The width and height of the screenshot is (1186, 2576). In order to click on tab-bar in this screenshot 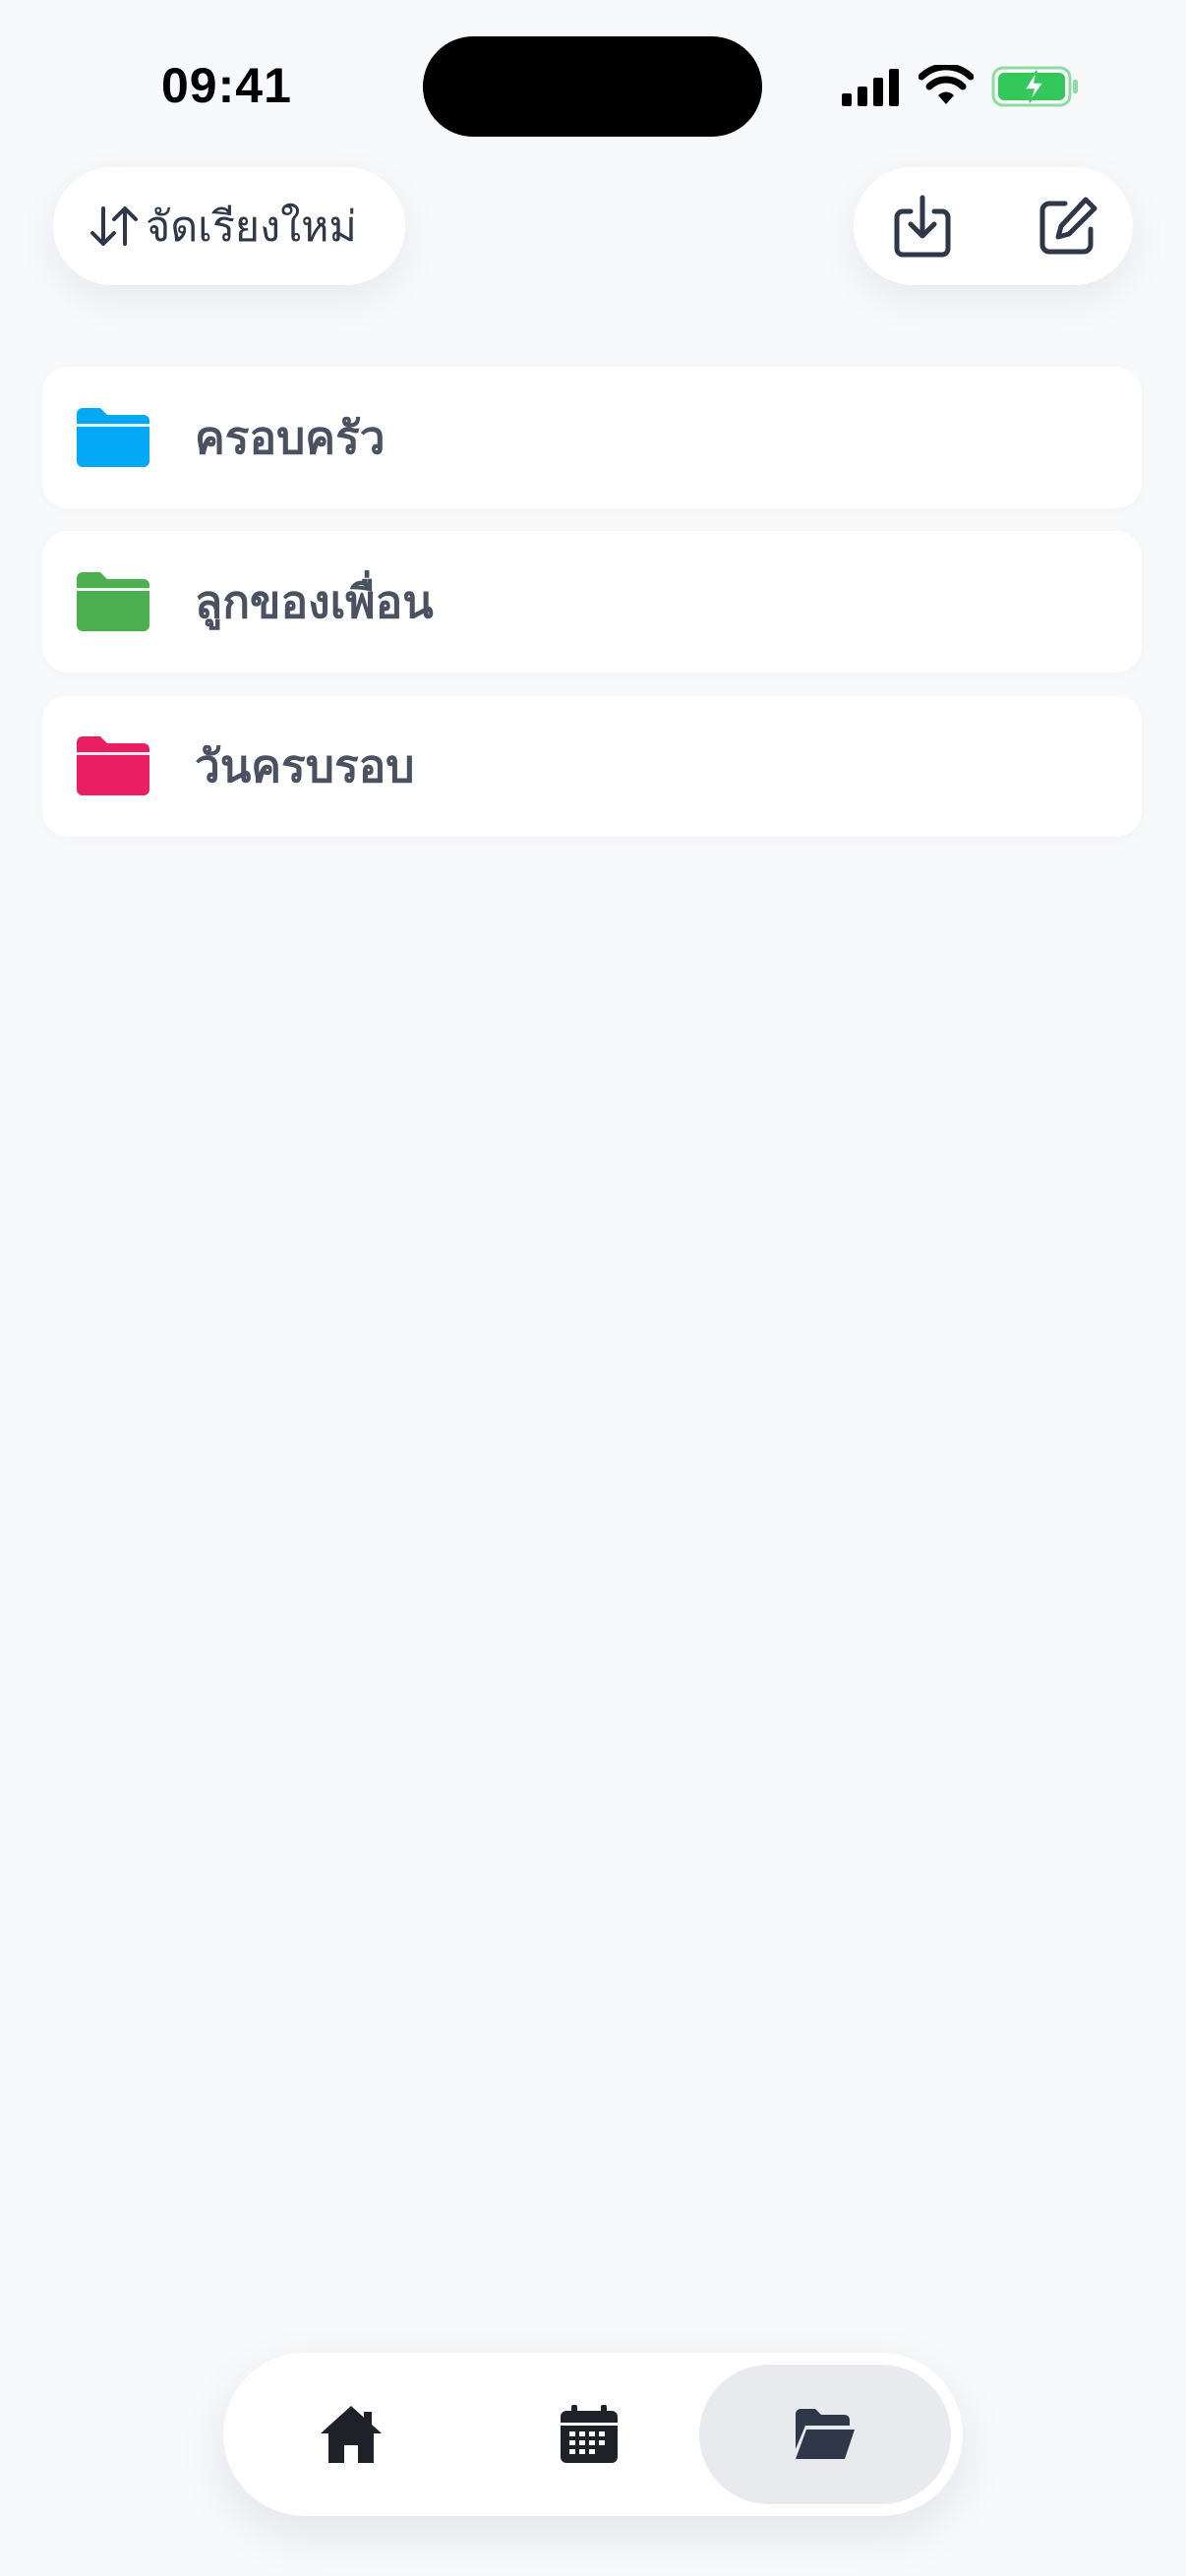, I will do `click(593, 2434)`.